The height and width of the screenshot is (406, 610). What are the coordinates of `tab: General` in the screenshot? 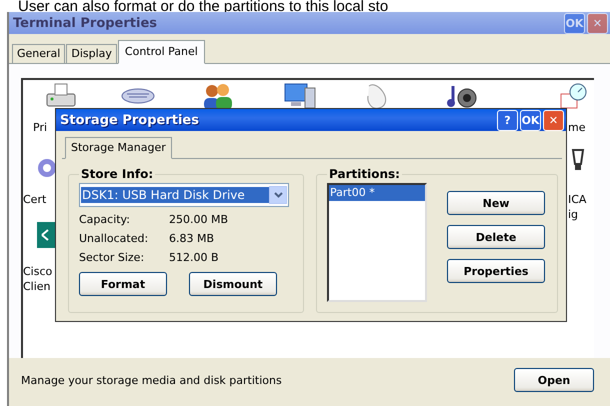 It's located at (39, 54).